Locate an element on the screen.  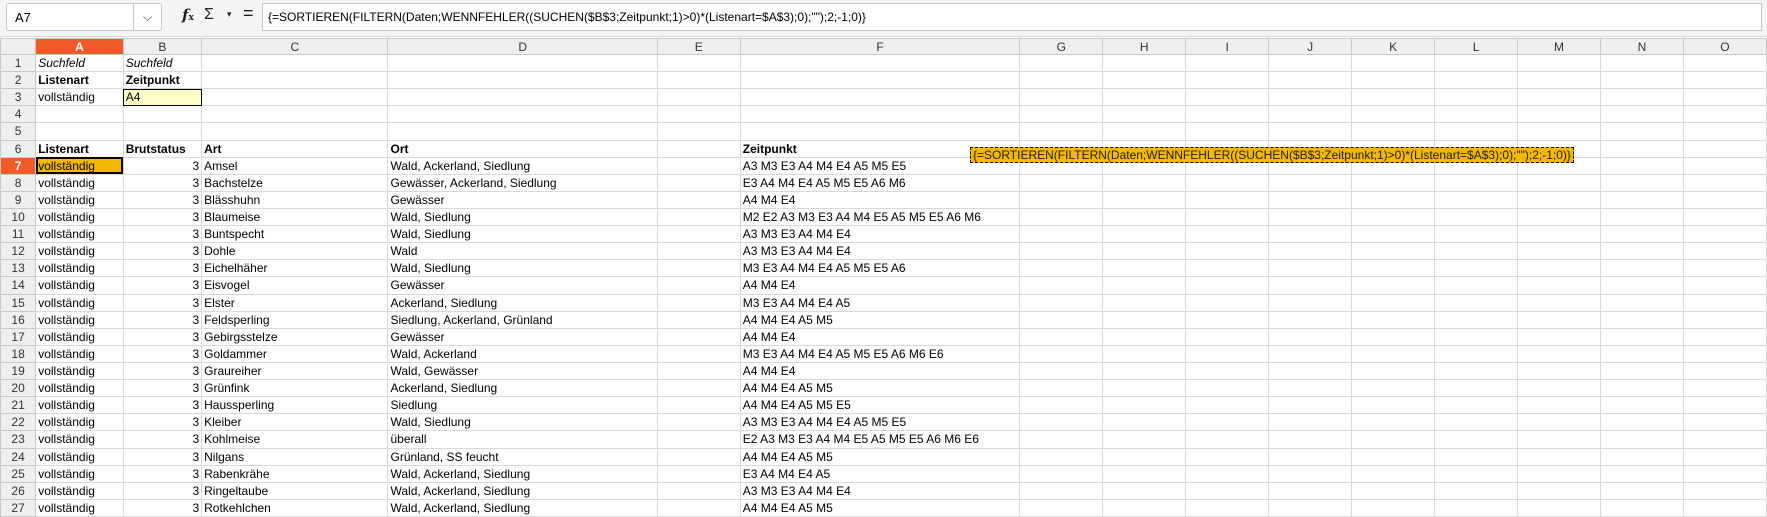
row-header: 16 is located at coordinates (18, 319).